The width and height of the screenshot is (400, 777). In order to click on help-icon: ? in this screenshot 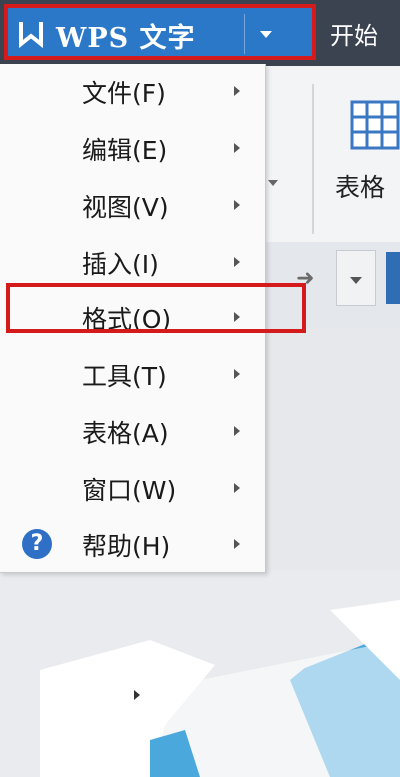, I will do `click(37, 544)`.